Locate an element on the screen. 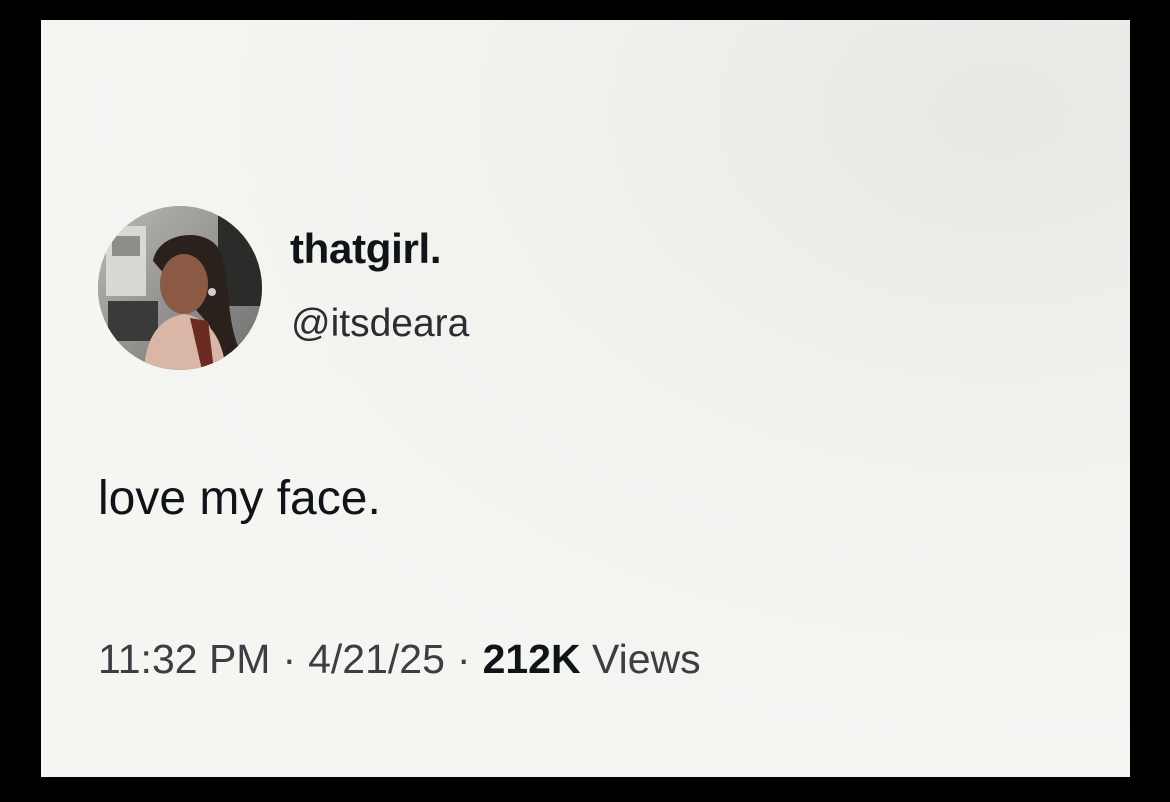 The width and height of the screenshot is (1170, 802). tweet-text: love my face. is located at coordinates (239, 498).